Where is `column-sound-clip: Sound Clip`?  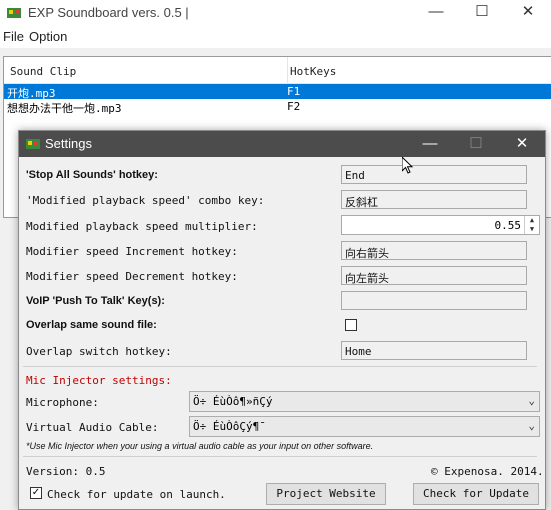 column-sound-clip: Sound Clip is located at coordinates (43, 71).